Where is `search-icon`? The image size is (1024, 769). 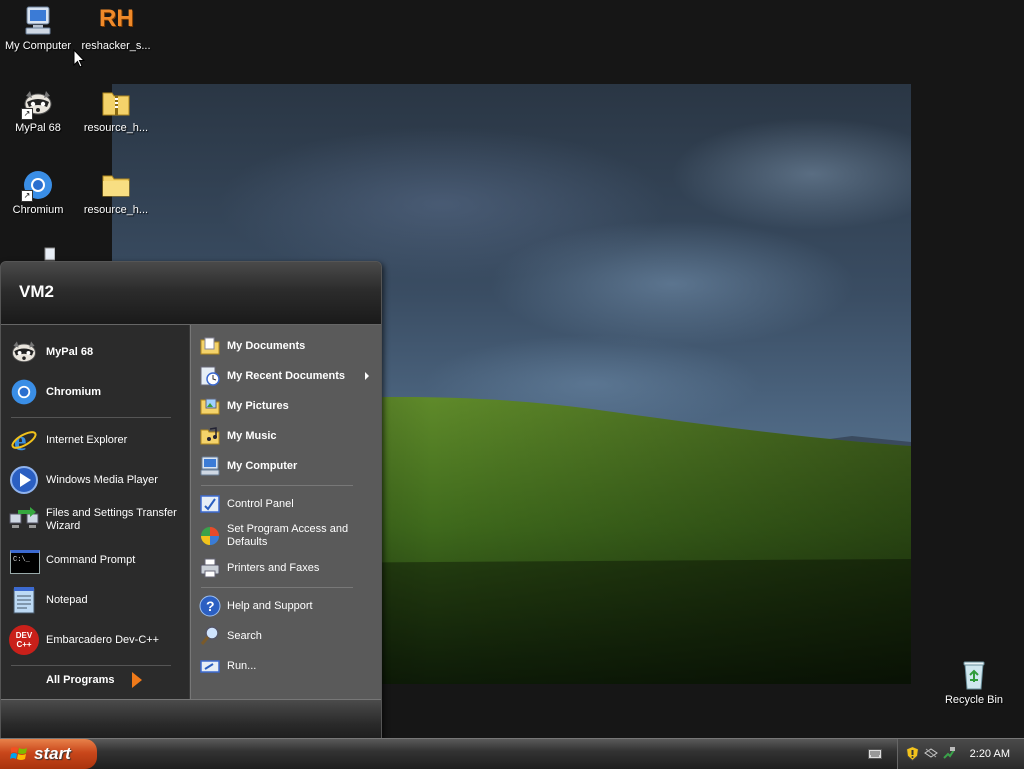 search-icon is located at coordinates (210, 636).